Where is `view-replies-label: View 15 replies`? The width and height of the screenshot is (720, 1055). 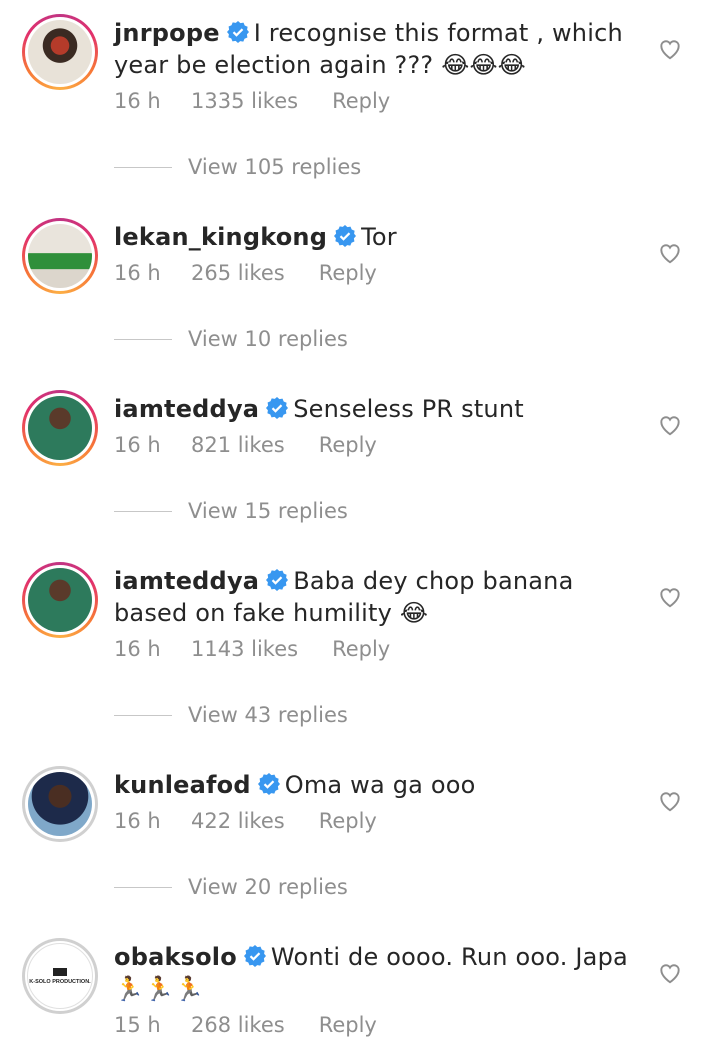
view-replies-label: View 15 replies is located at coordinates (268, 511).